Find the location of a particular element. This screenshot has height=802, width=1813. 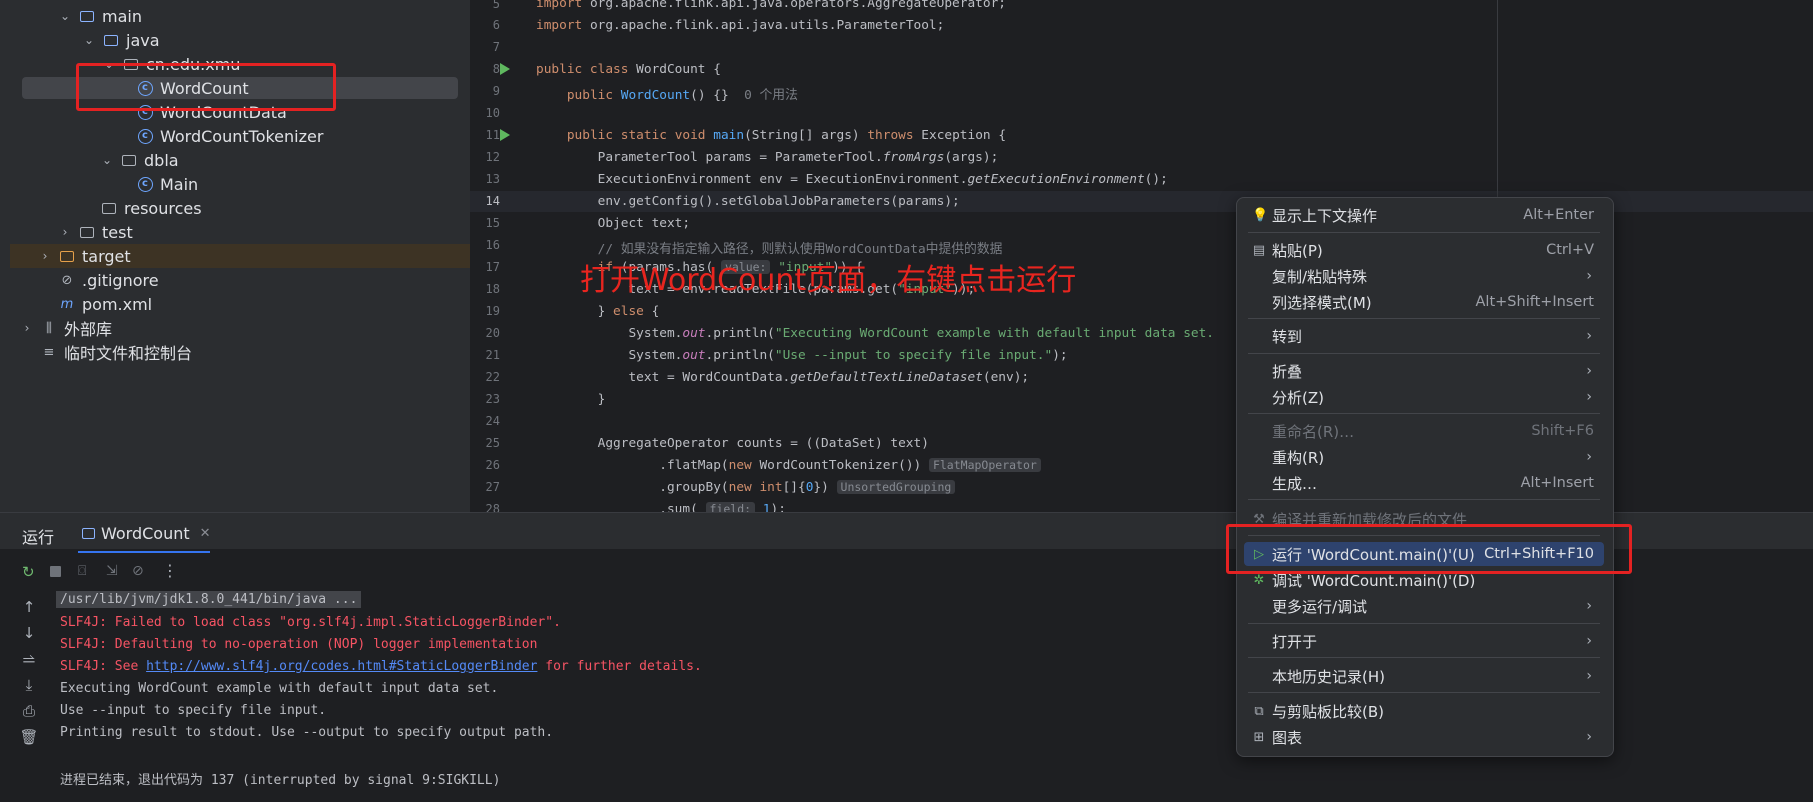

code-line: } else { is located at coordinates (598, 311).